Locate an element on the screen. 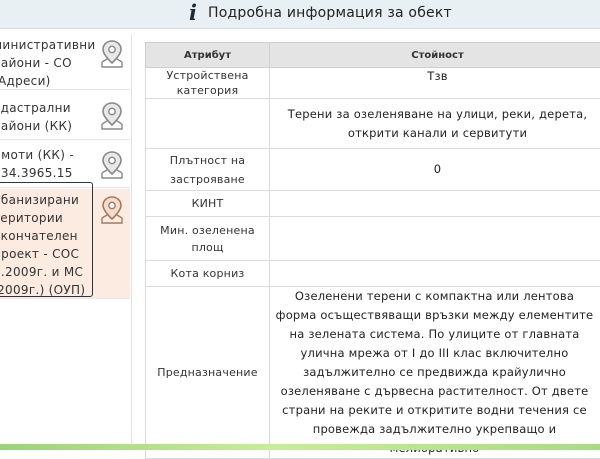 The image size is (600, 459). table-row: КИНТ is located at coordinates (373, 204).